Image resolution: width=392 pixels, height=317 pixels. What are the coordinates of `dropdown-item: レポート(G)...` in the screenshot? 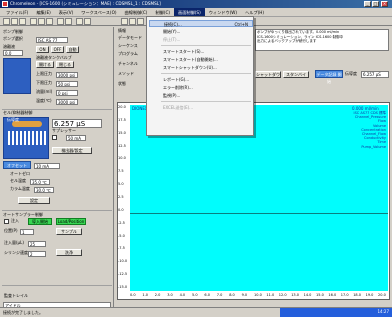 It's located at (201, 79).